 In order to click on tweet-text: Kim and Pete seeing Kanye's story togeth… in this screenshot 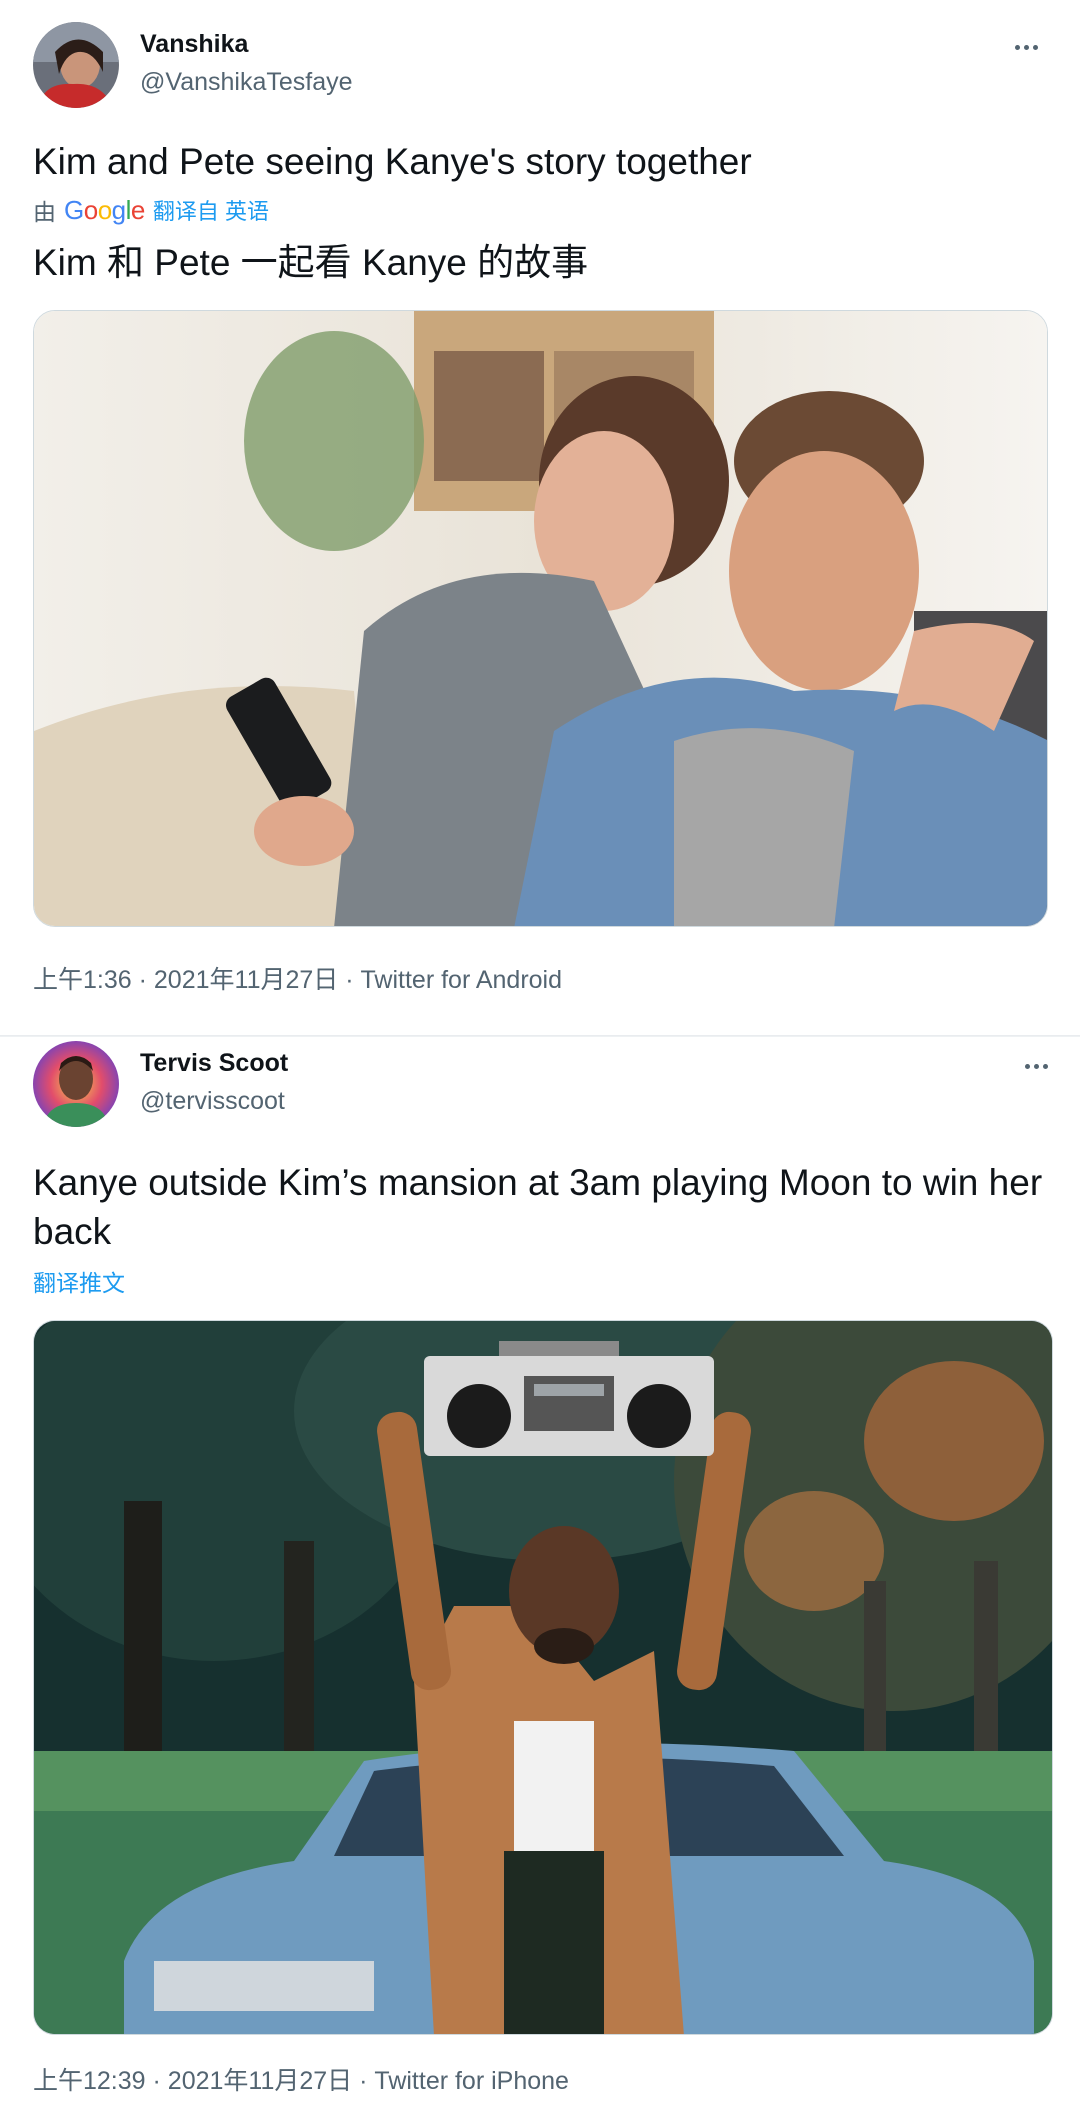, I will do `click(392, 161)`.